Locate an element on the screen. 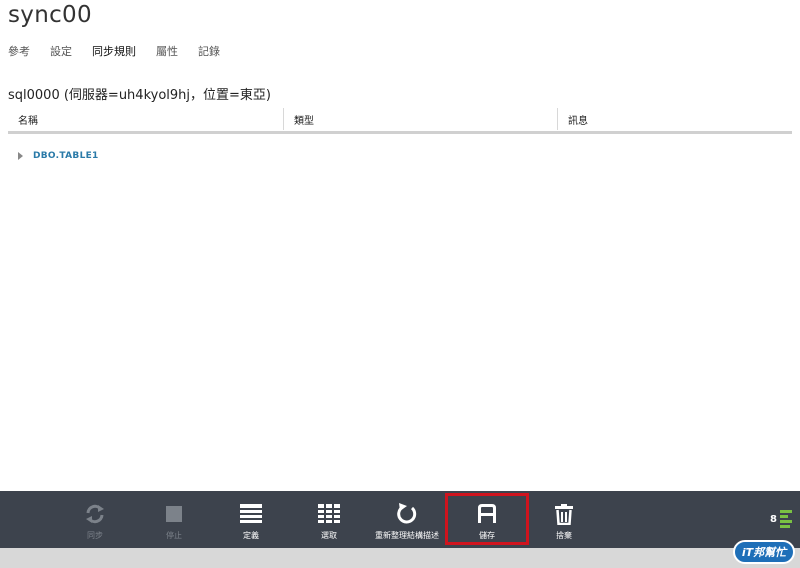  column-header-type: 類型 is located at coordinates (421, 119).